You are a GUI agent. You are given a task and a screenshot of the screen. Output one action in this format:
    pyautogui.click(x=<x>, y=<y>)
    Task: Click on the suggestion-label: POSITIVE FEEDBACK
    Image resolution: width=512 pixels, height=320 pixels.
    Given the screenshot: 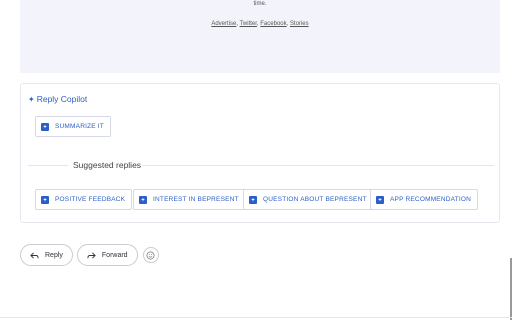 What is the action you would take?
    pyautogui.click(x=90, y=199)
    